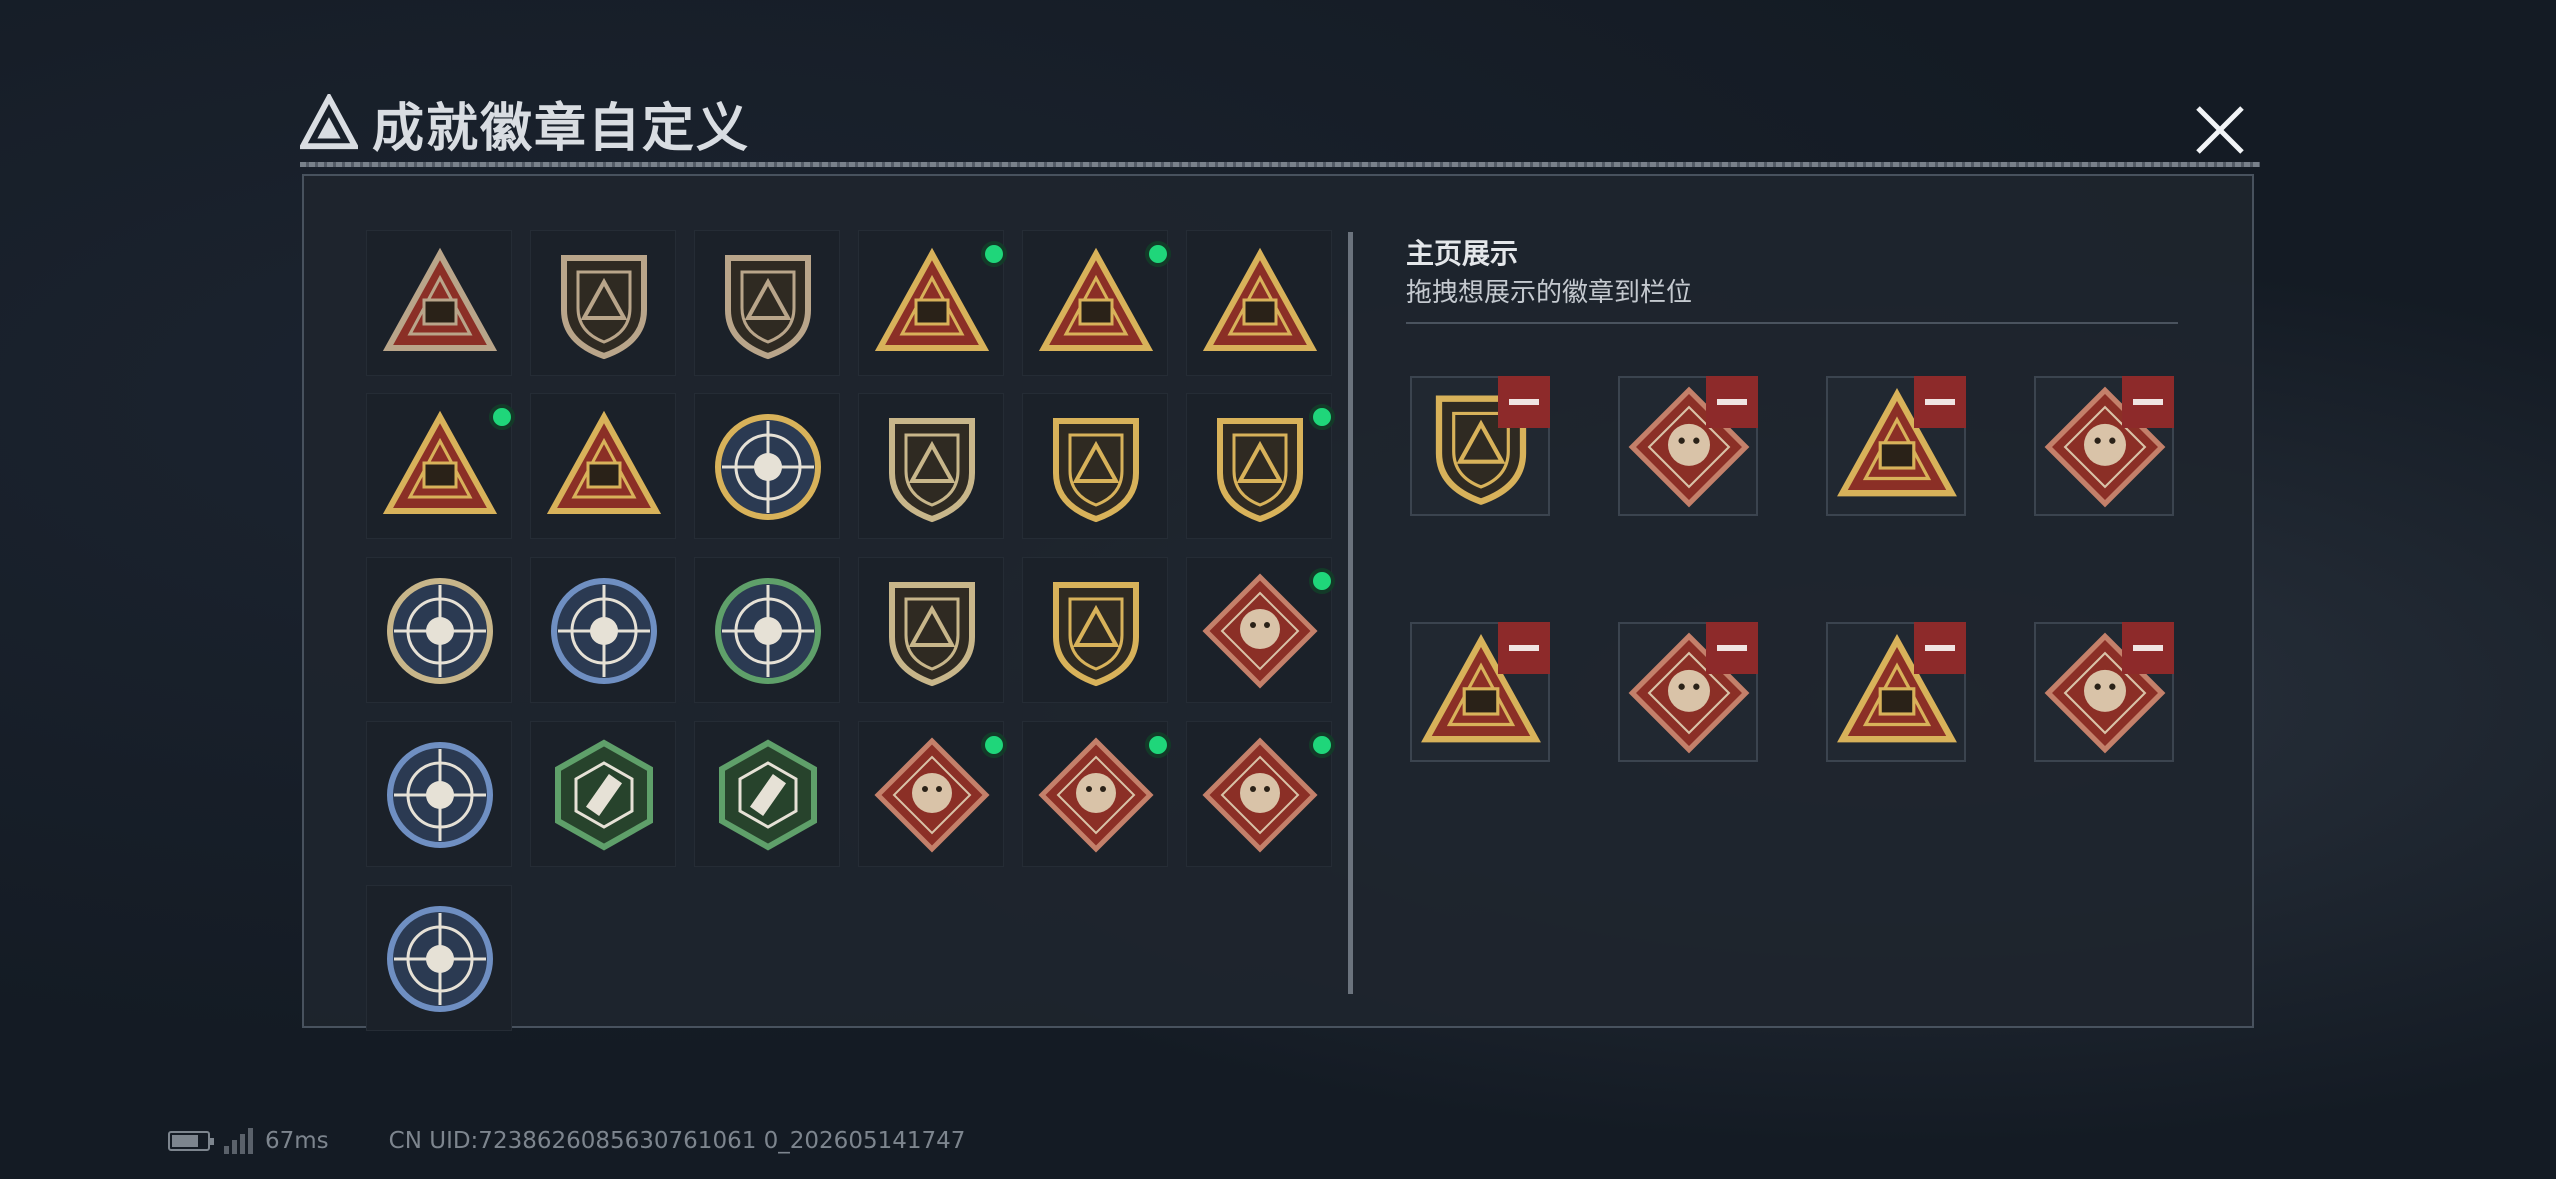 The image size is (2556, 1179). What do you see at coordinates (191, 1141) in the screenshot?
I see `battery-icon` at bounding box center [191, 1141].